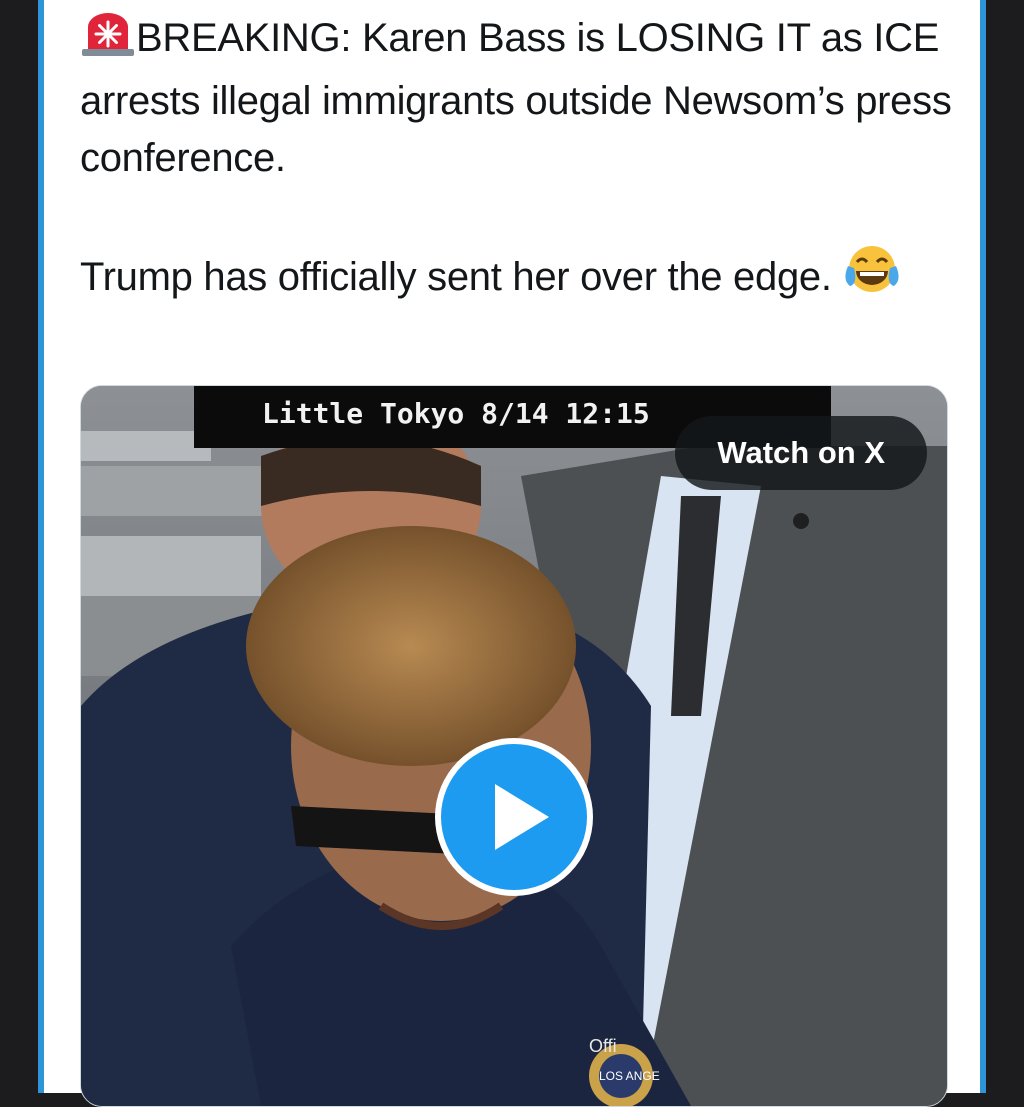 This screenshot has height=1107, width=1024. Describe the element at coordinates (603, 1046) in the screenshot. I see `badge-text-top: Offi` at that location.